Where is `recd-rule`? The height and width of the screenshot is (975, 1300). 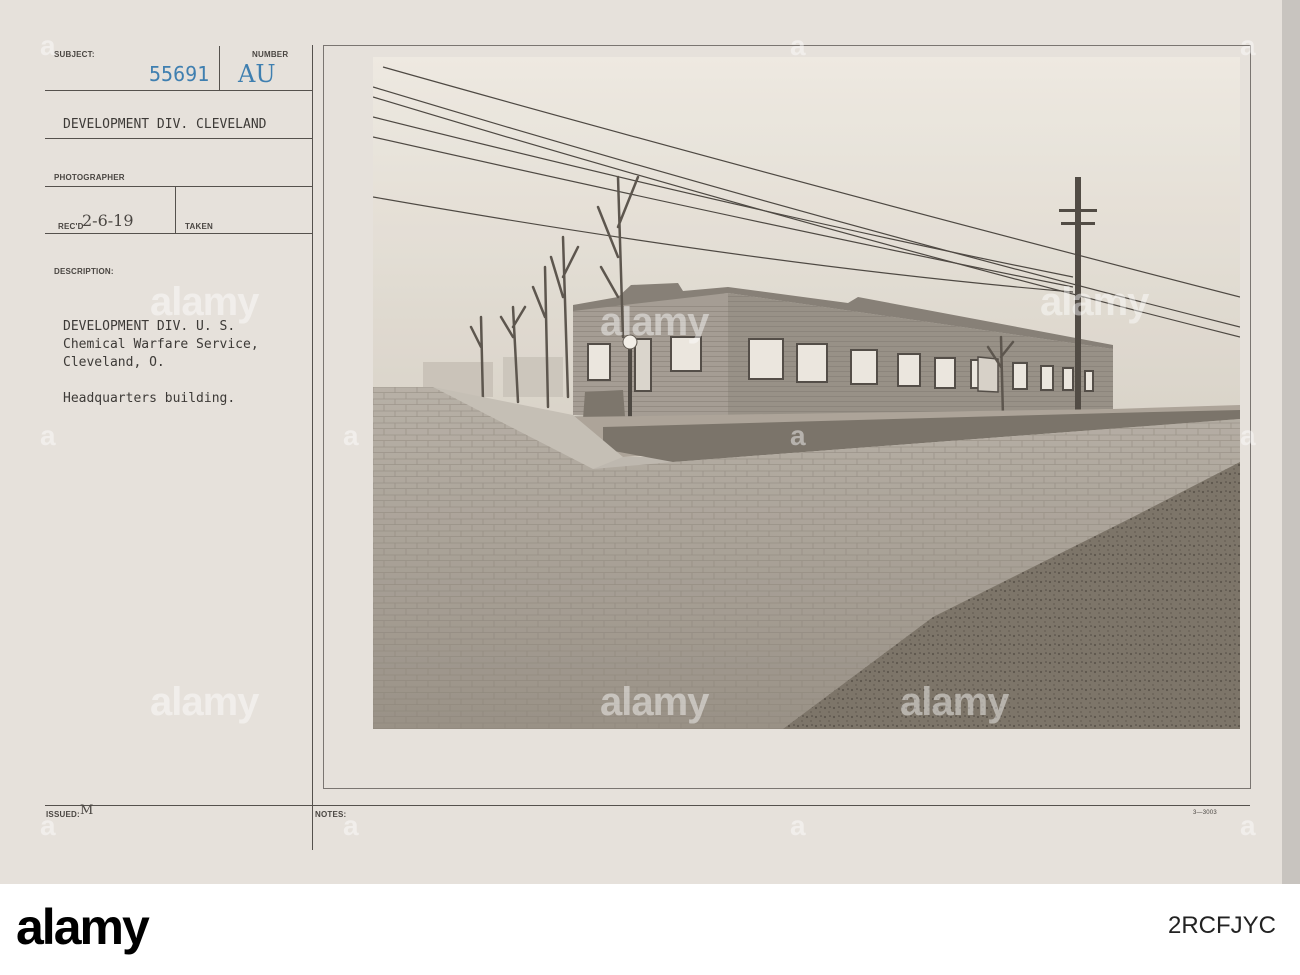 recd-rule is located at coordinates (179, 233).